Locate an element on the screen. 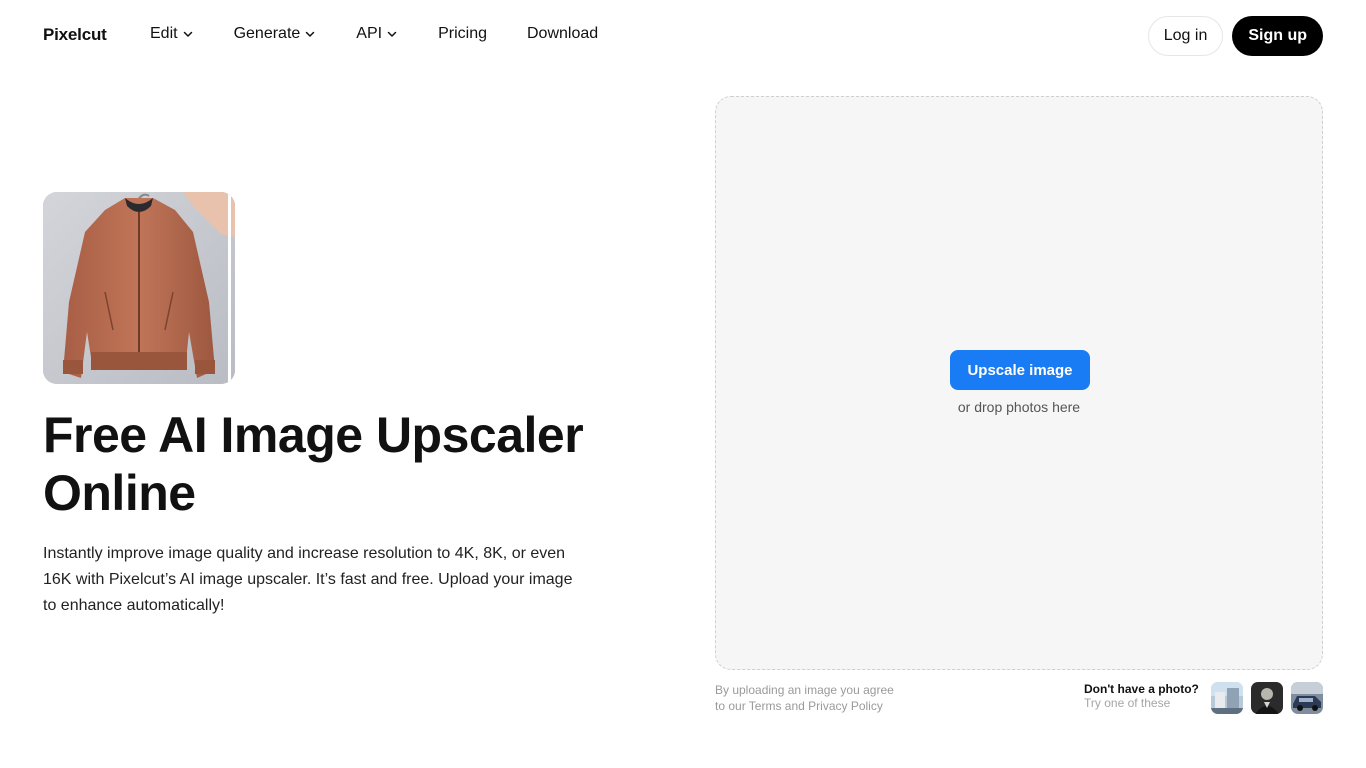 This screenshot has height=768, width=1366. samples-prompt: Don't have a photo? Try one of these is located at coordinates (1141, 696).